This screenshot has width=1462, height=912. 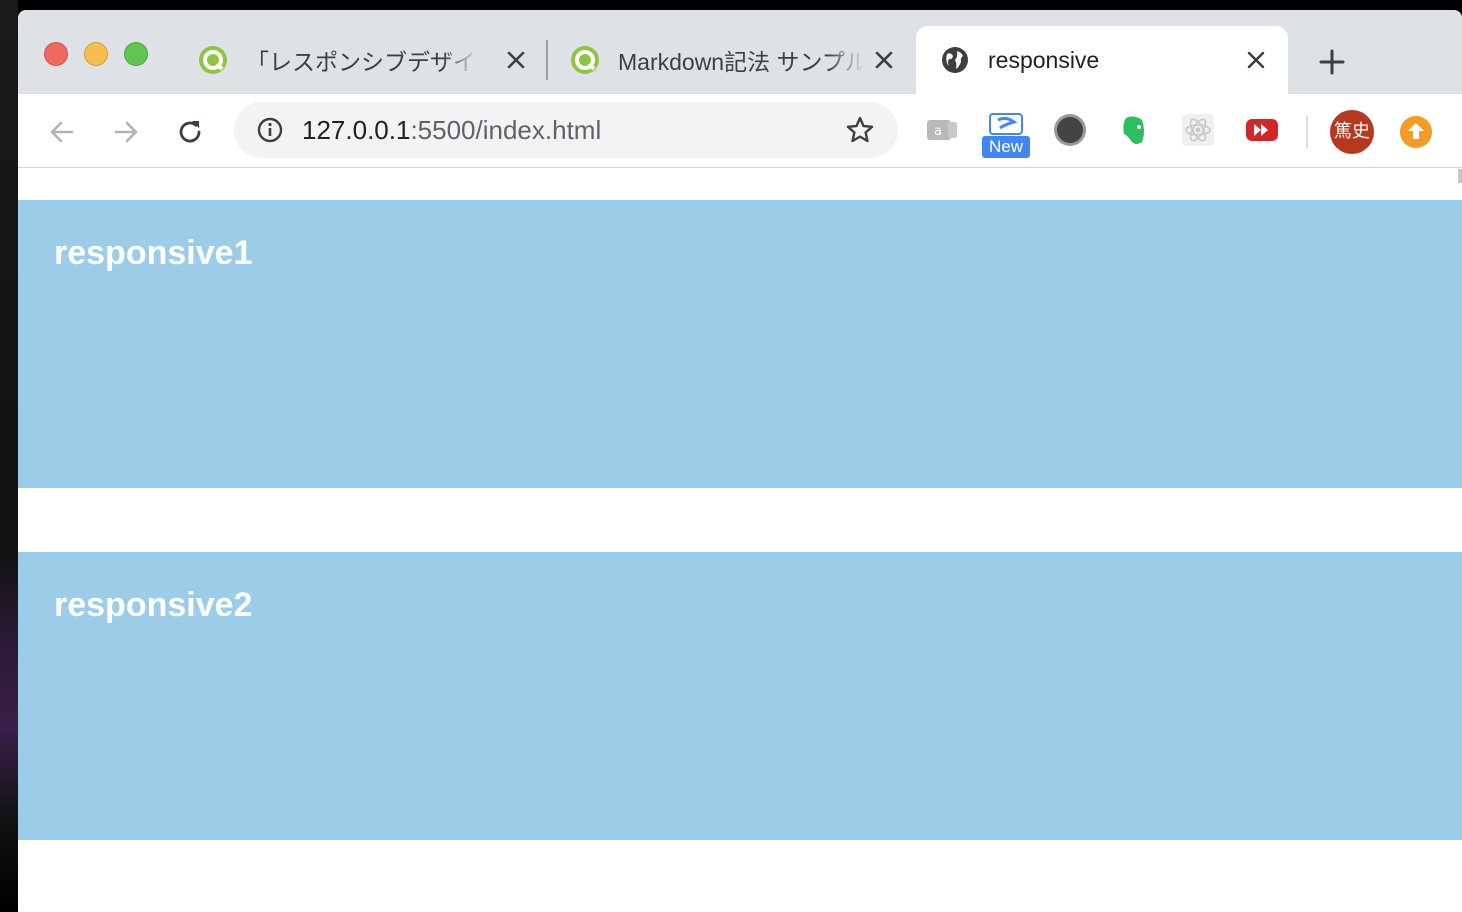 What do you see at coordinates (547, 60) in the screenshot?
I see `tab-separator` at bounding box center [547, 60].